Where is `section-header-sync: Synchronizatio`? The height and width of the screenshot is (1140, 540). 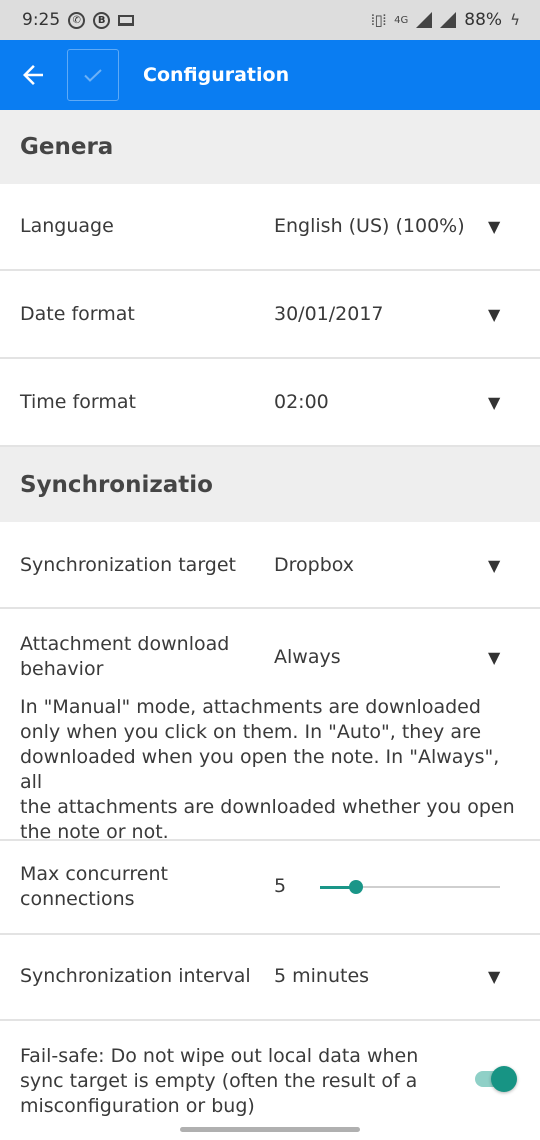 section-header-sync: Synchronizatio is located at coordinates (270, 484).